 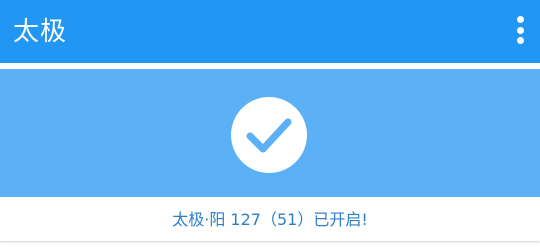 What do you see at coordinates (270, 219) in the screenshot?
I see `status-text: 太极·阳 127（51）已开启!` at bounding box center [270, 219].